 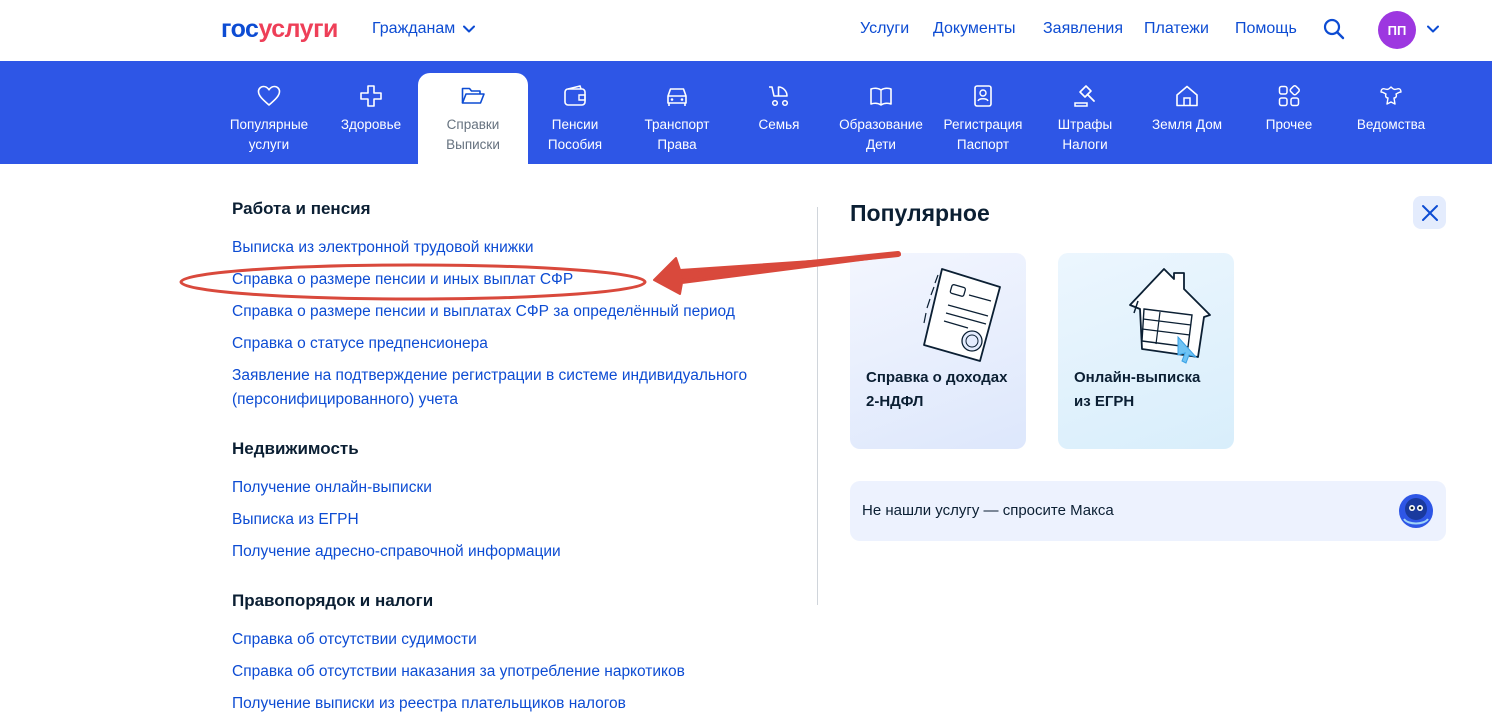 What do you see at coordinates (1416, 511) in the screenshot?
I see `robot-max-icon` at bounding box center [1416, 511].